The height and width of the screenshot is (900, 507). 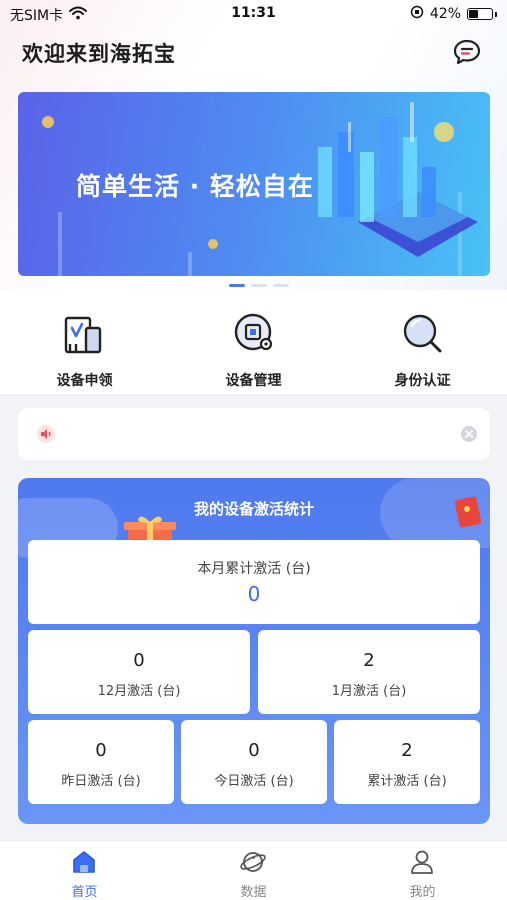 I want to click on device-apply-icon, so click(x=85, y=334).